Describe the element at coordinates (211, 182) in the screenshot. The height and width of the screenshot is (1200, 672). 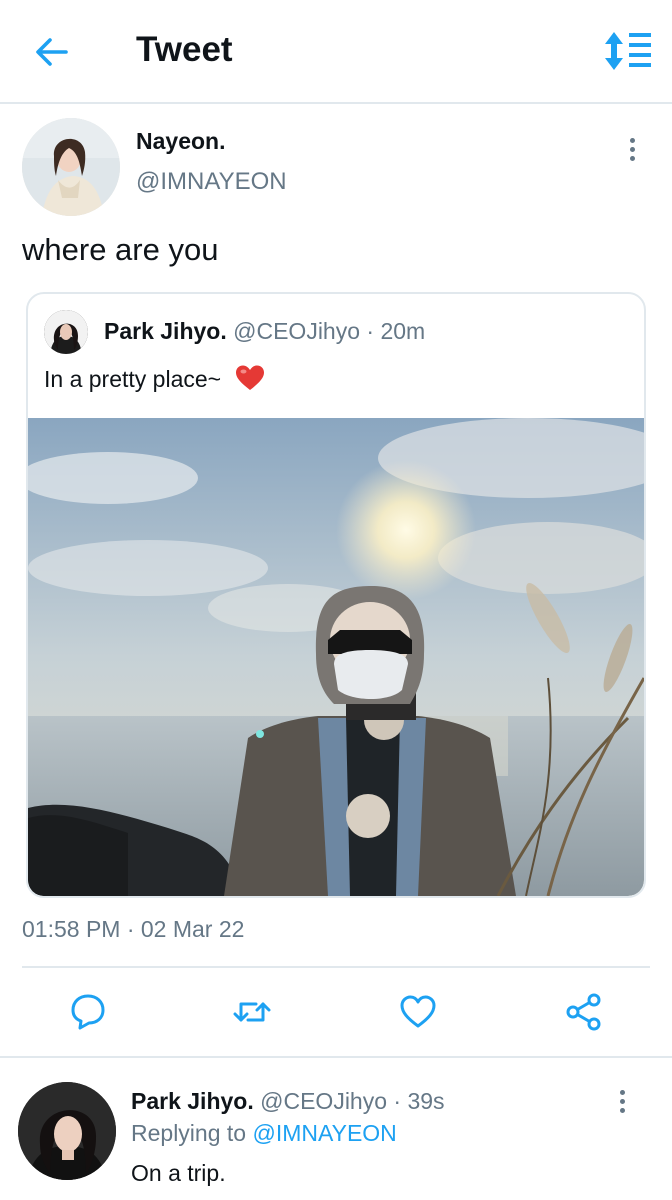
I see `author-handle: @IMNAYEON` at that location.